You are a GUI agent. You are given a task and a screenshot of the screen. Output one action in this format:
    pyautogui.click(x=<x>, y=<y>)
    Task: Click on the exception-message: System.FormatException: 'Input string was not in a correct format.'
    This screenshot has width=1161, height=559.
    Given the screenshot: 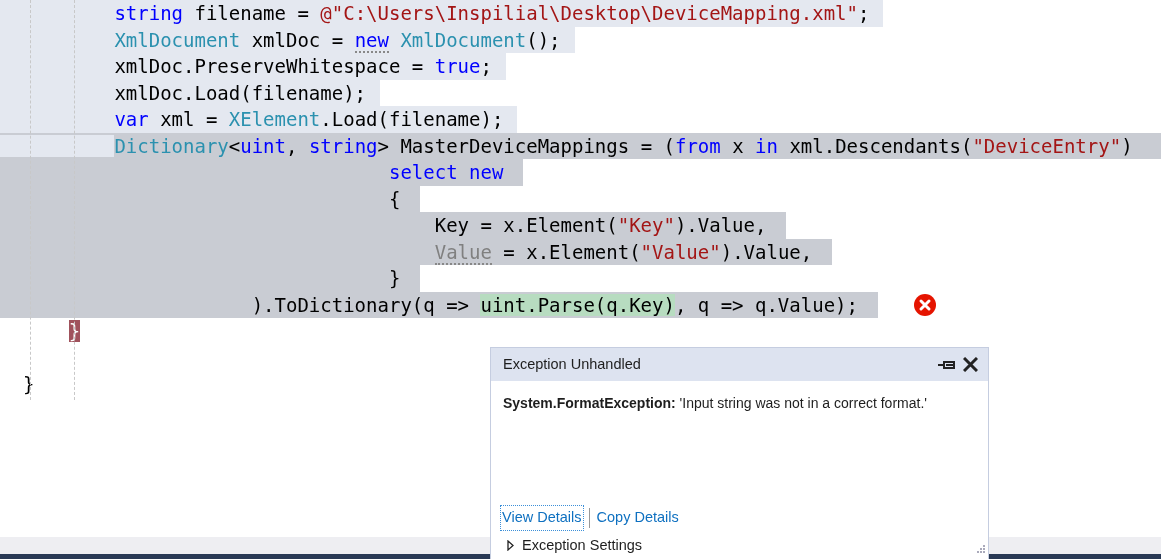 What is the action you would take?
    pyautogui.click(x=715, y=403)
    